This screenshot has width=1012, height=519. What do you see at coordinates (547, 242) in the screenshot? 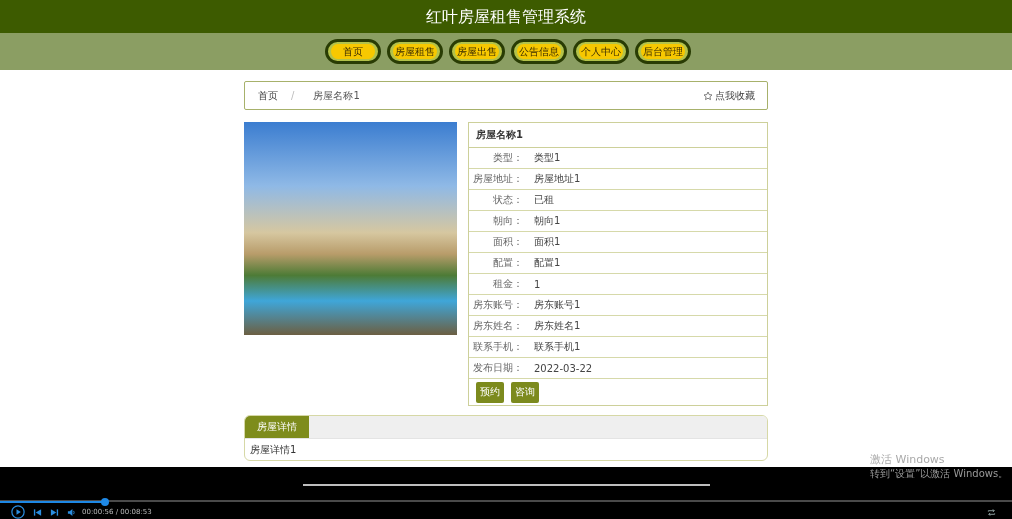
I see `field-value: 面积1` at bounding box center [547, 242].